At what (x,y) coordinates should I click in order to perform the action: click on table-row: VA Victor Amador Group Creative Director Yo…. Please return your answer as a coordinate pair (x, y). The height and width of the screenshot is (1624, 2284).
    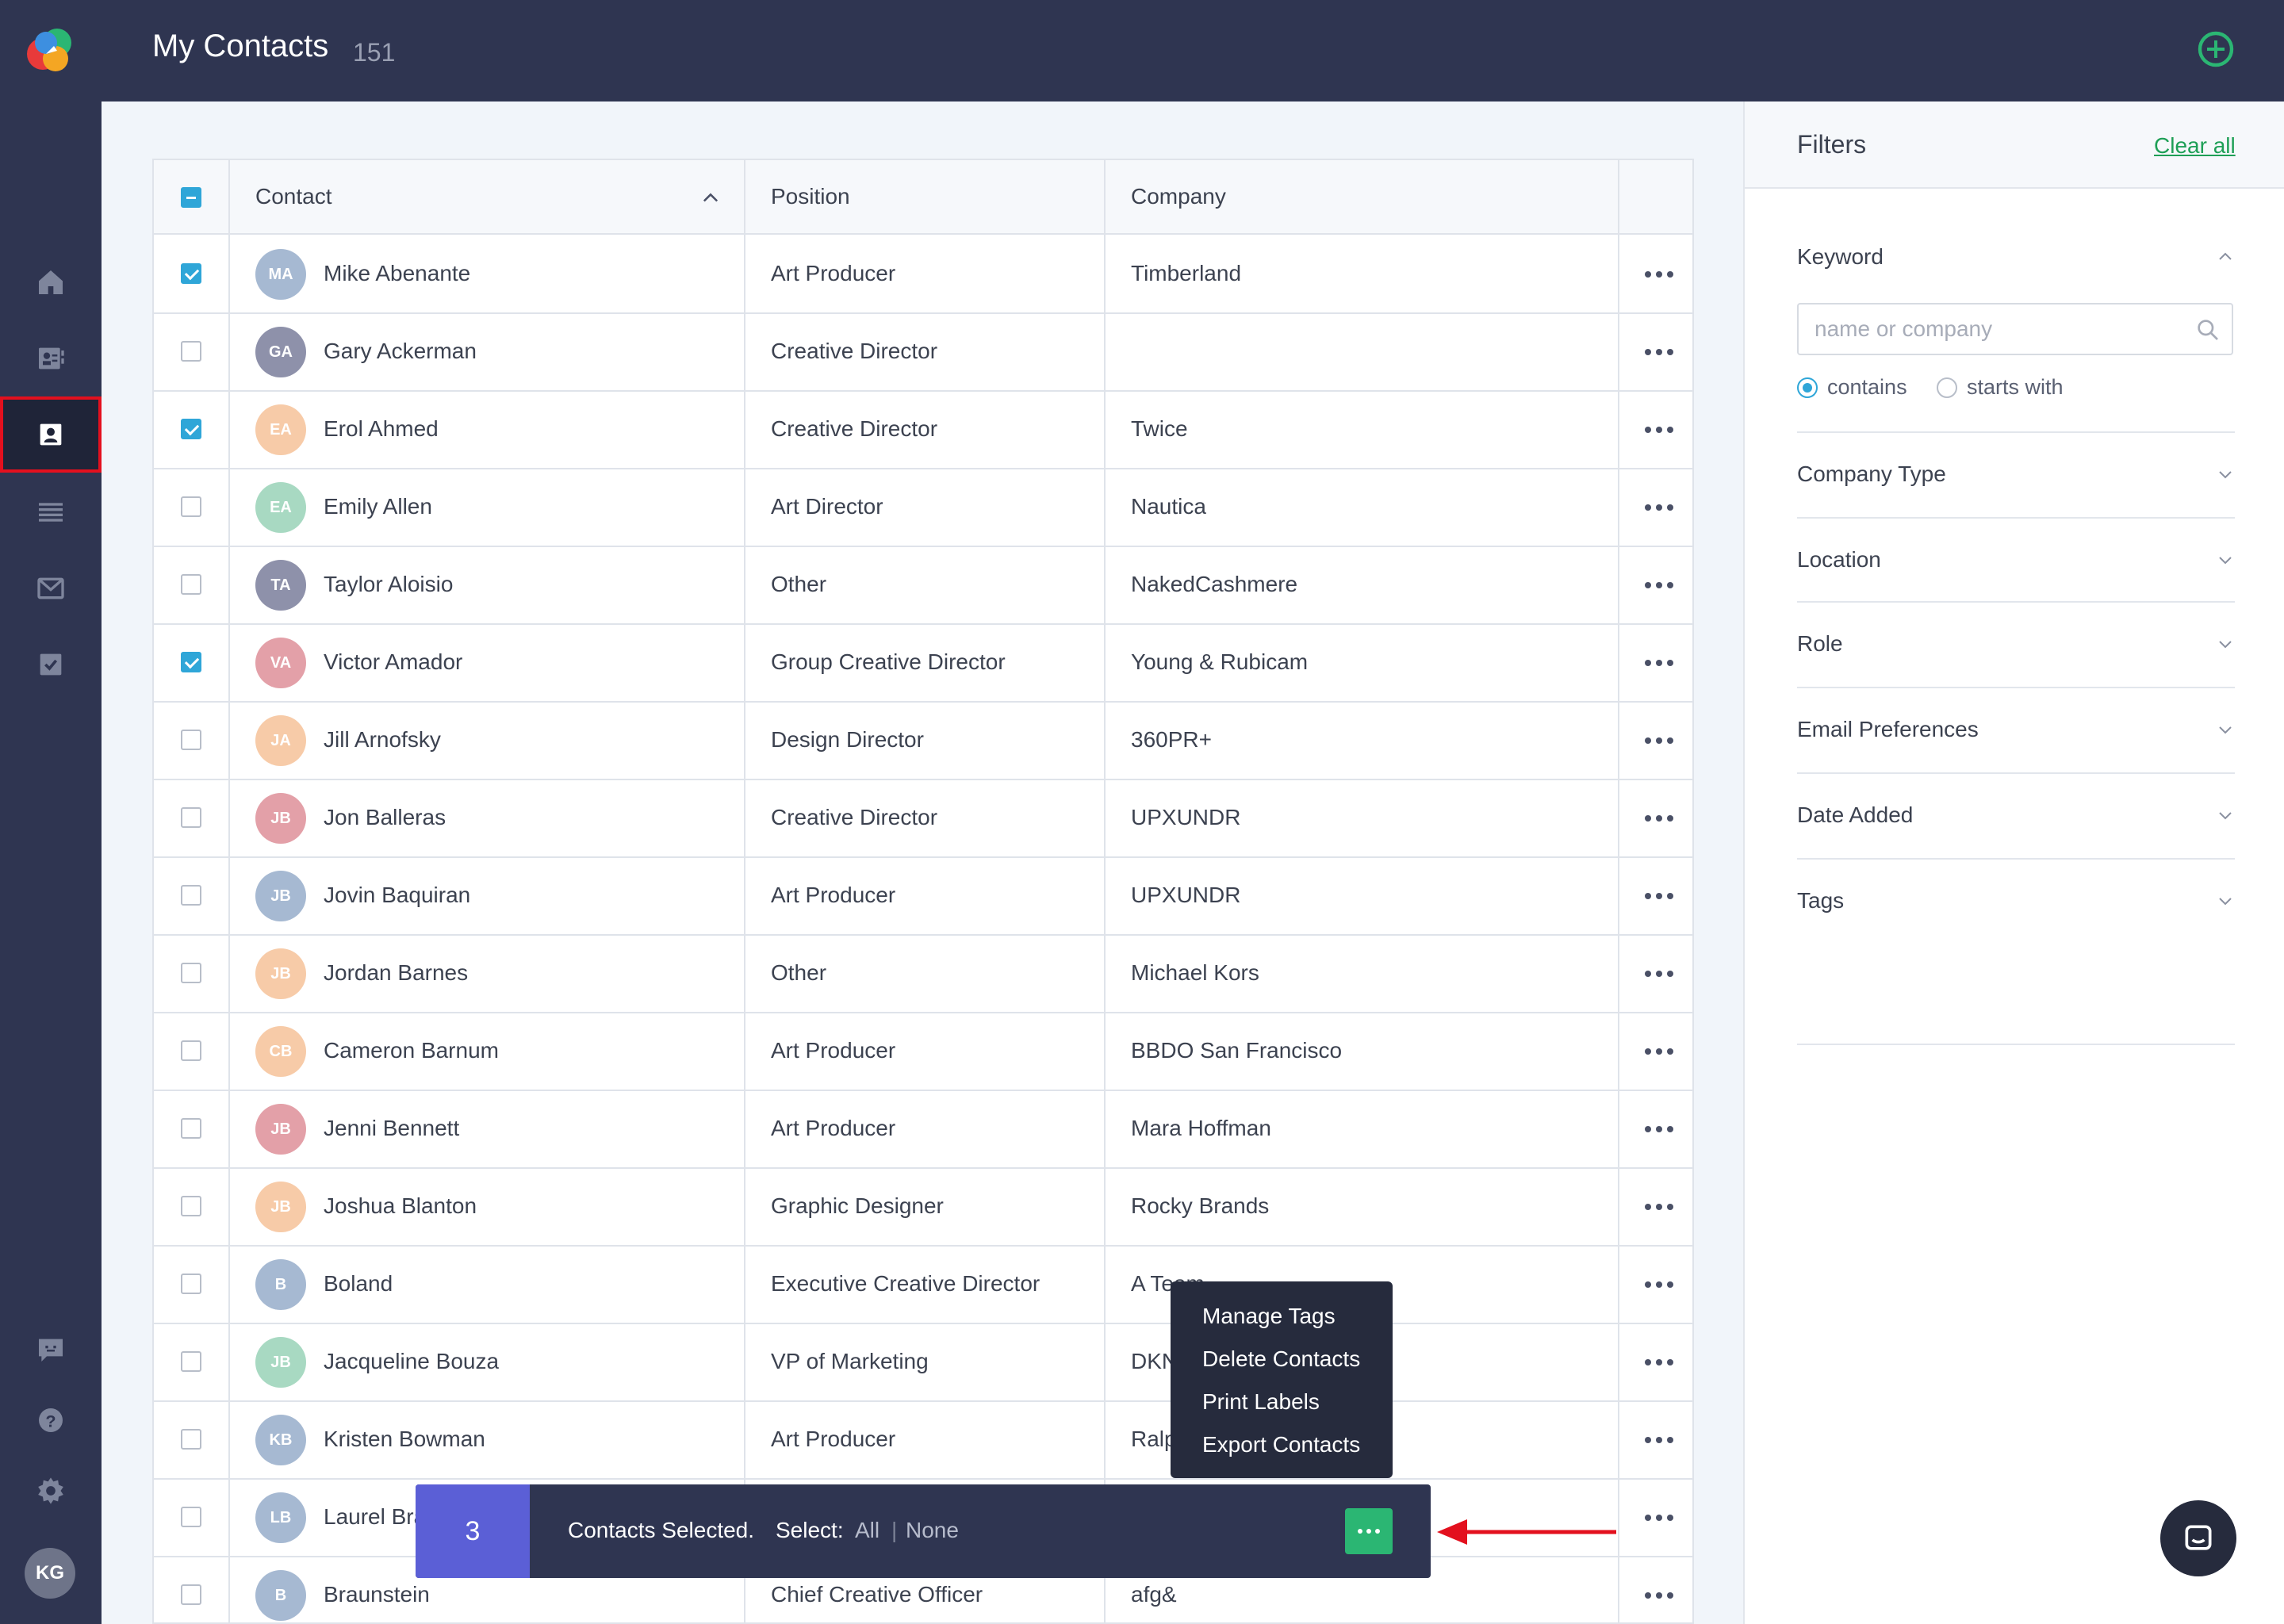
    Looking at the image, I should click on (923, 664).